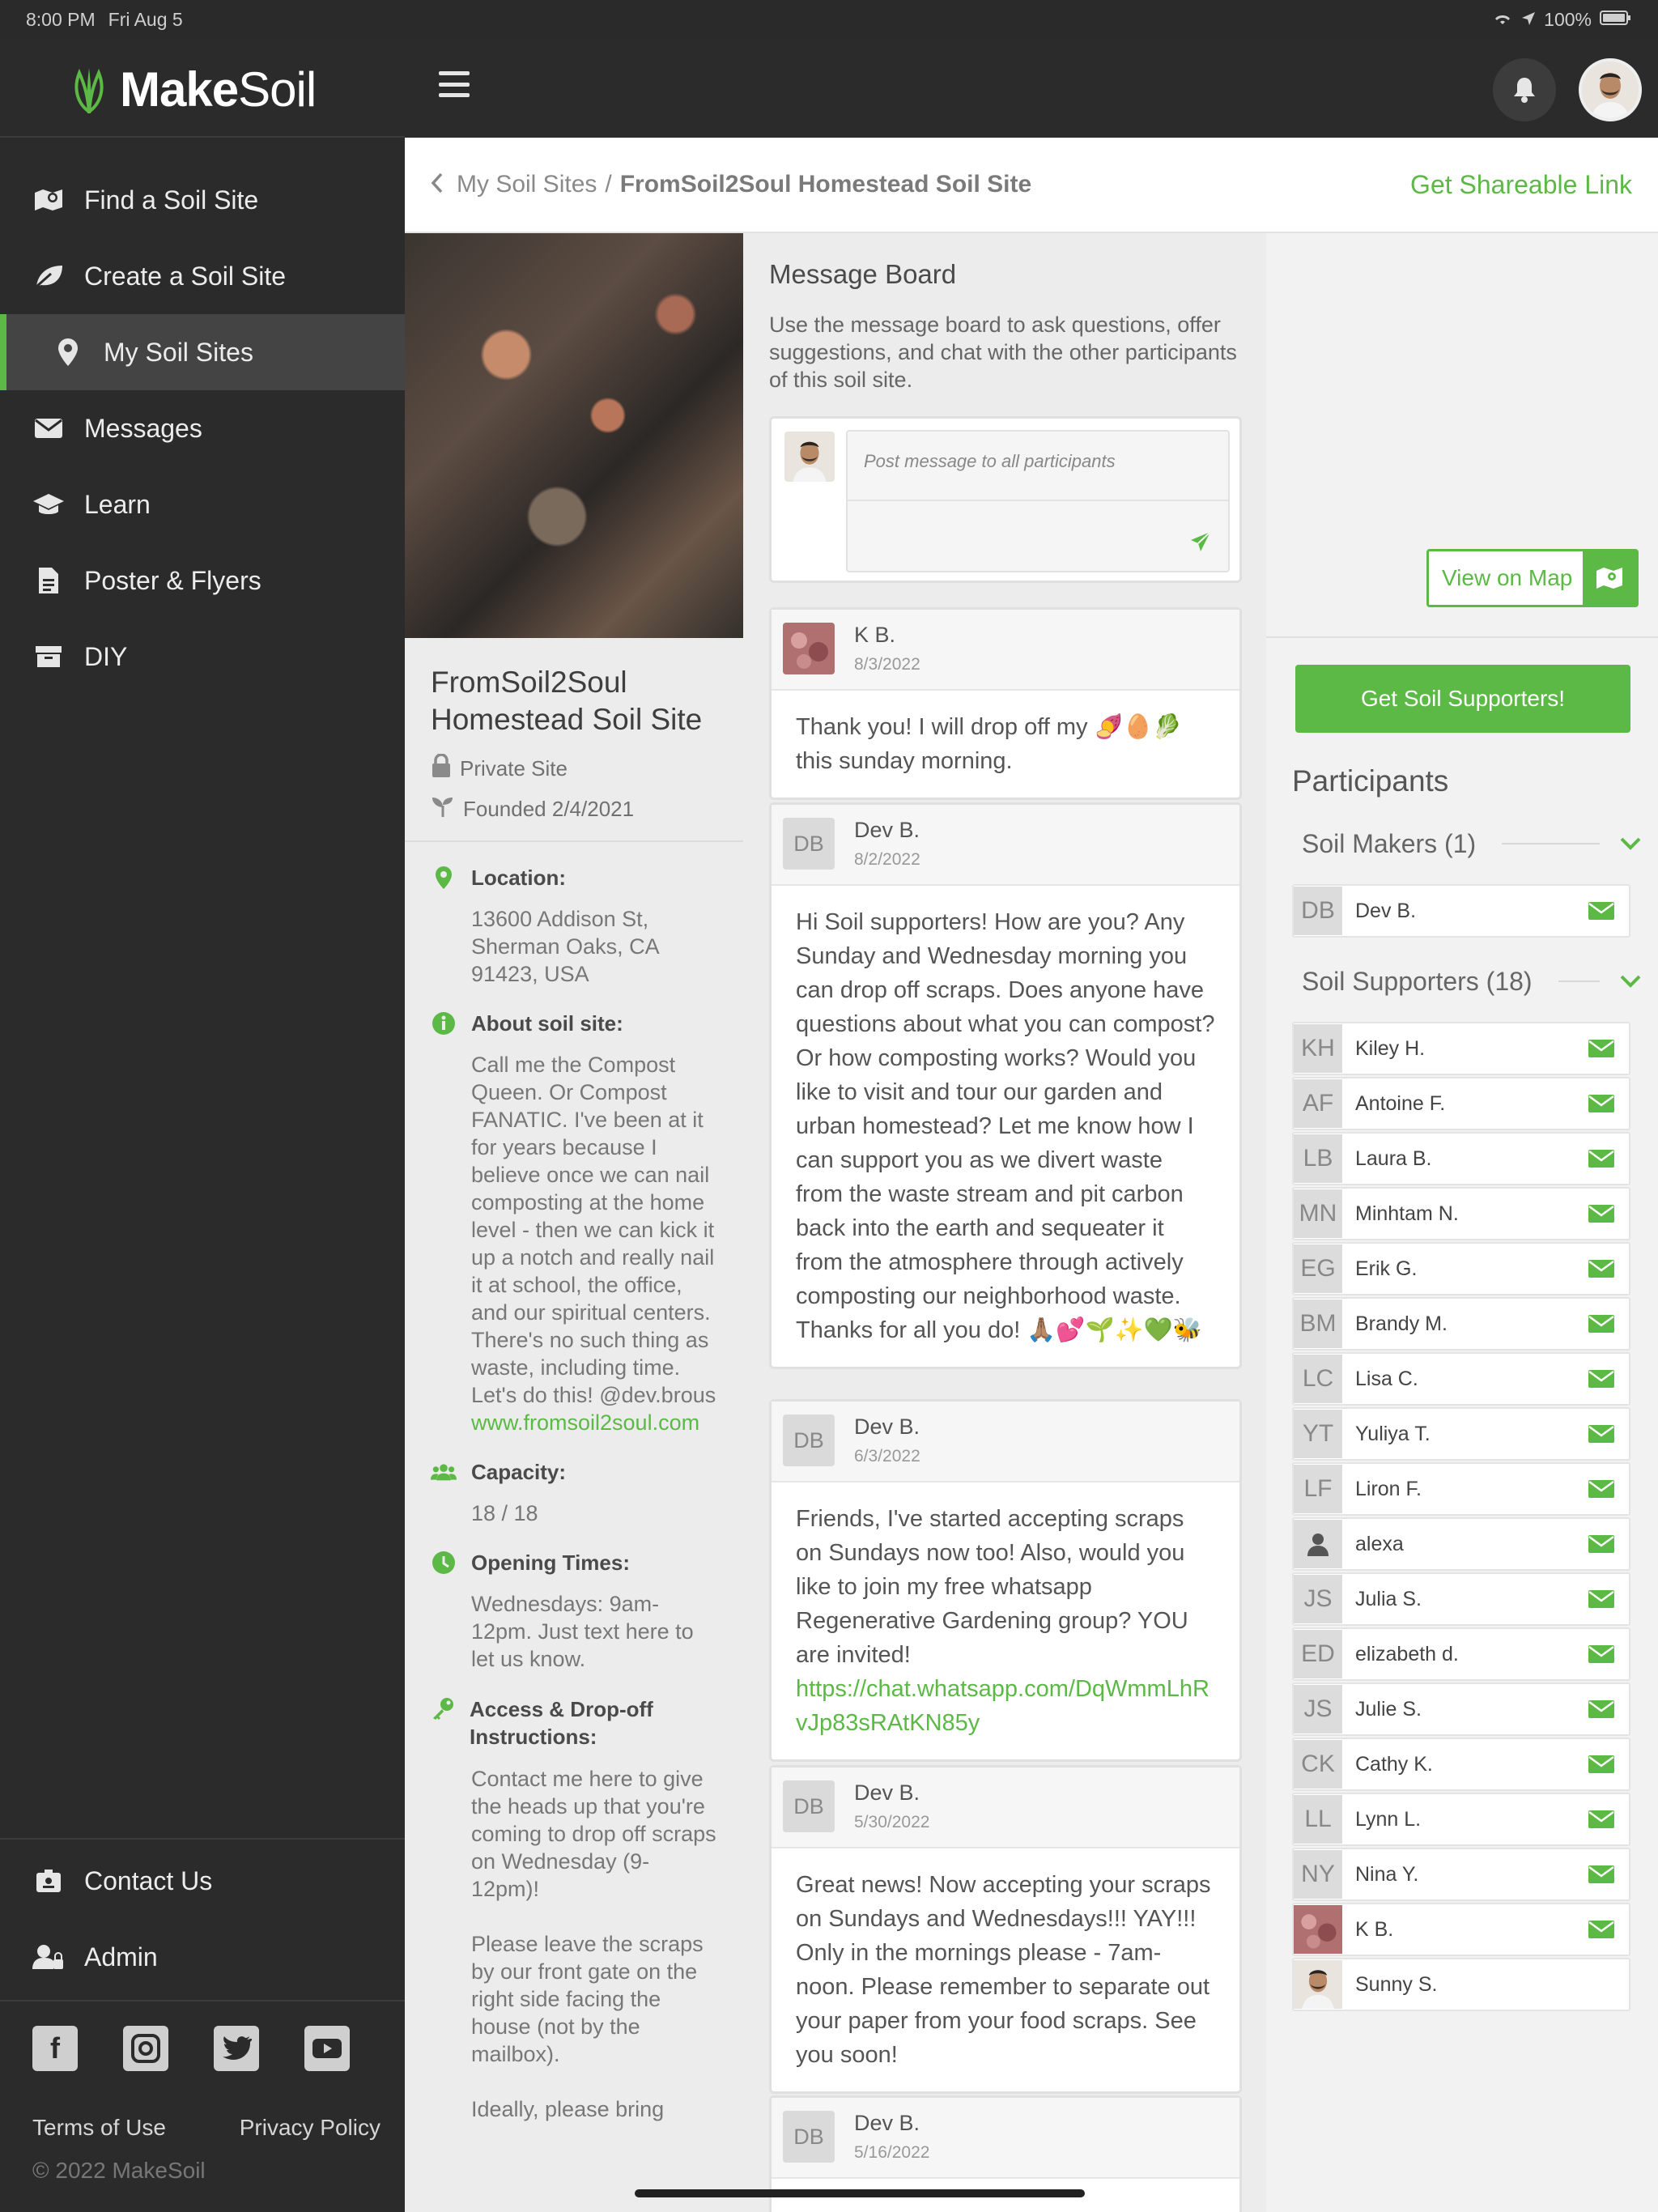 The width and height of the screenshot is (1658, 2212). What do you see at coordinates (1461, 1654) in the screenshot?
I see `participant-row: ED elizabeth d.` at bounding box center [1461, 1654].